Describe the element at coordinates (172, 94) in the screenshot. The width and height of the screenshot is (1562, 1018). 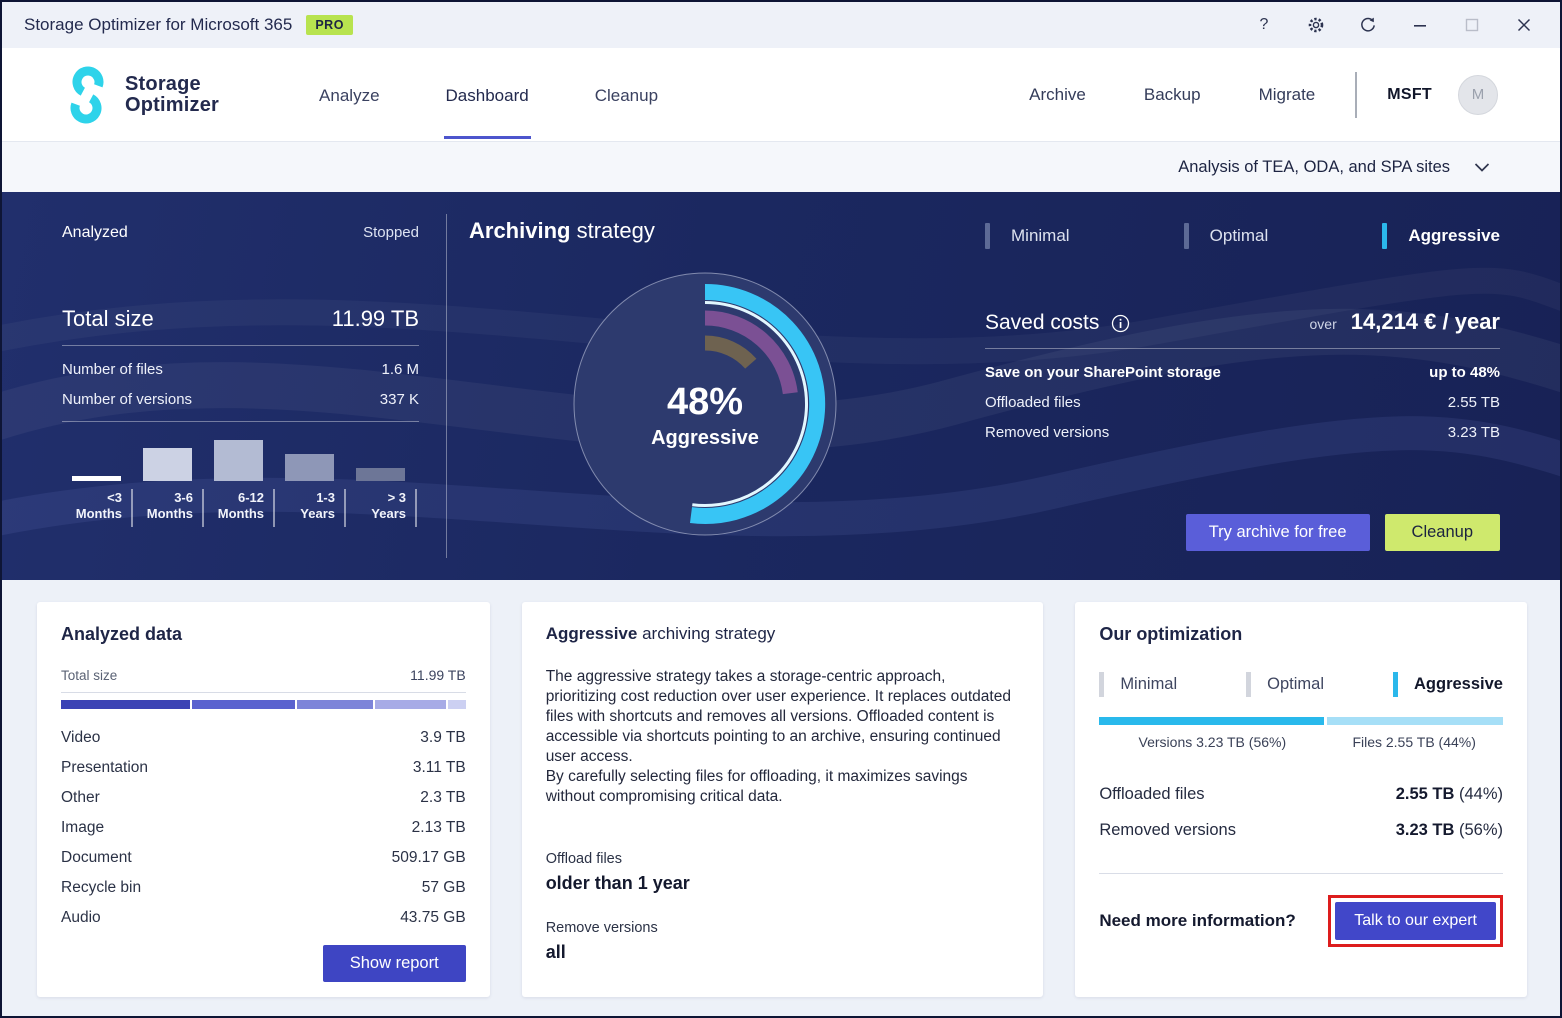
I see `brand-name: Storage Optimizer` at that location.